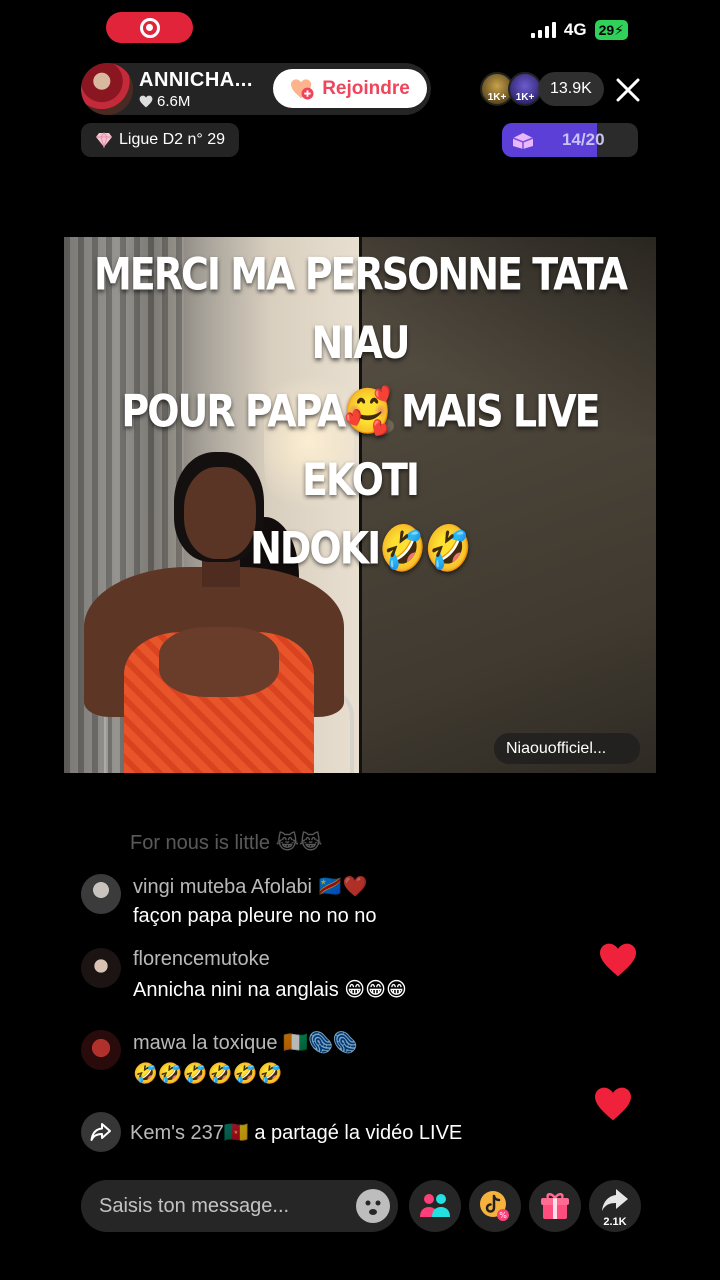 Image resolution: width=720 pixels, height=1280 pixels. I want to click on share-button: 2.1K, so click(615, 1206).